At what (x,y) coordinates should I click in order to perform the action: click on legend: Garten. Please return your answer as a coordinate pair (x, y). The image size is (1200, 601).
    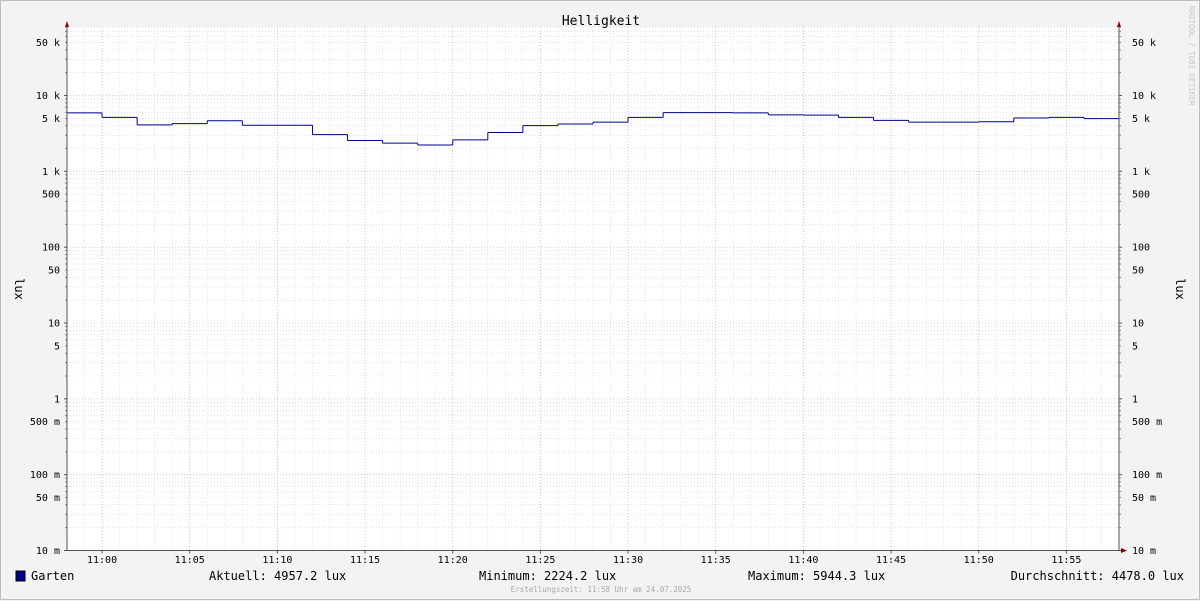
    Looking at the image, I should click on (44, 576).